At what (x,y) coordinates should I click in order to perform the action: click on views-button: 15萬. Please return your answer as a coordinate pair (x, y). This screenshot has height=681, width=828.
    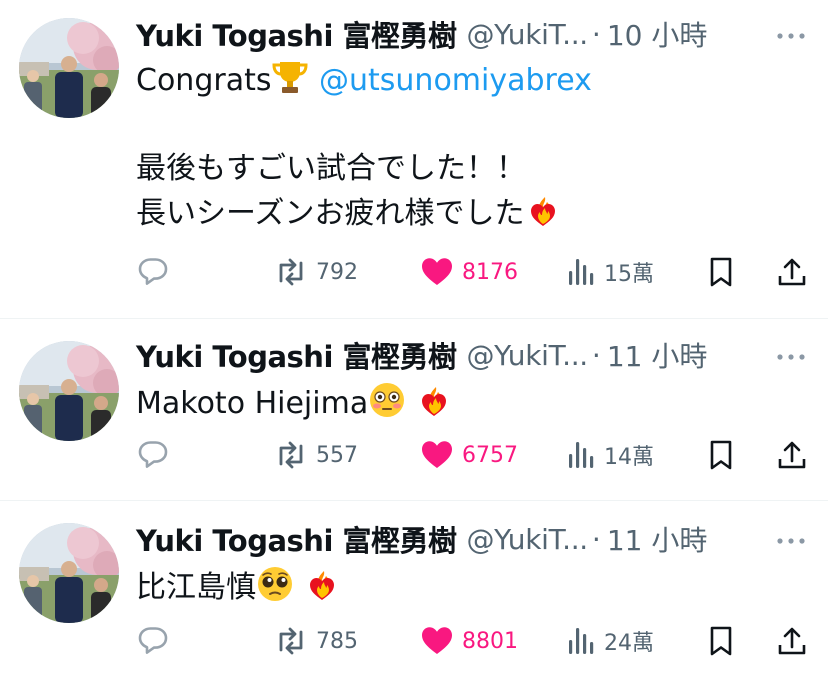
    Looking at the image, I should click on (610, 272).